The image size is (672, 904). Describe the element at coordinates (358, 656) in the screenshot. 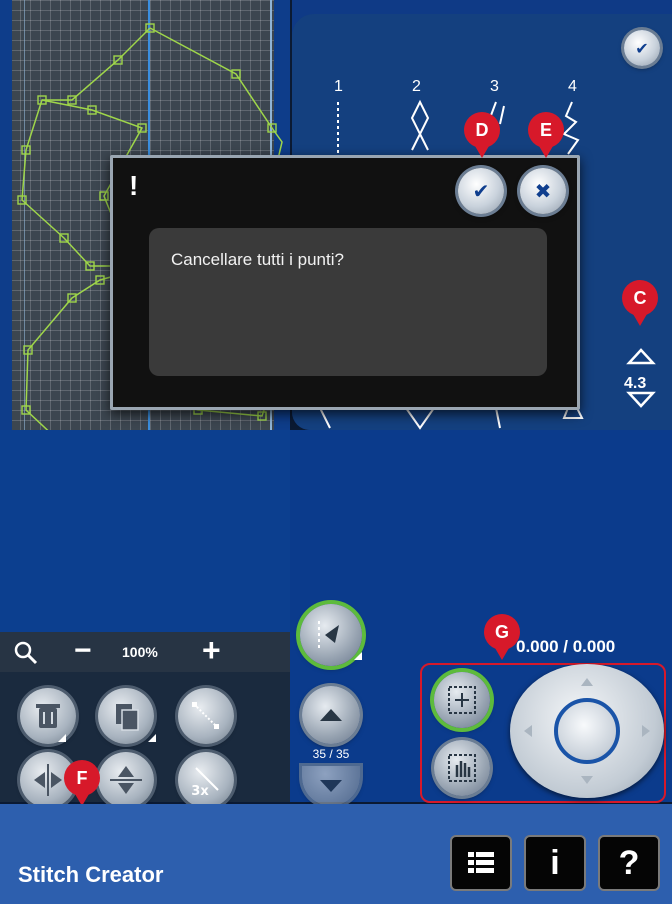

I see `select-mode-submenu-indicator` at that location.